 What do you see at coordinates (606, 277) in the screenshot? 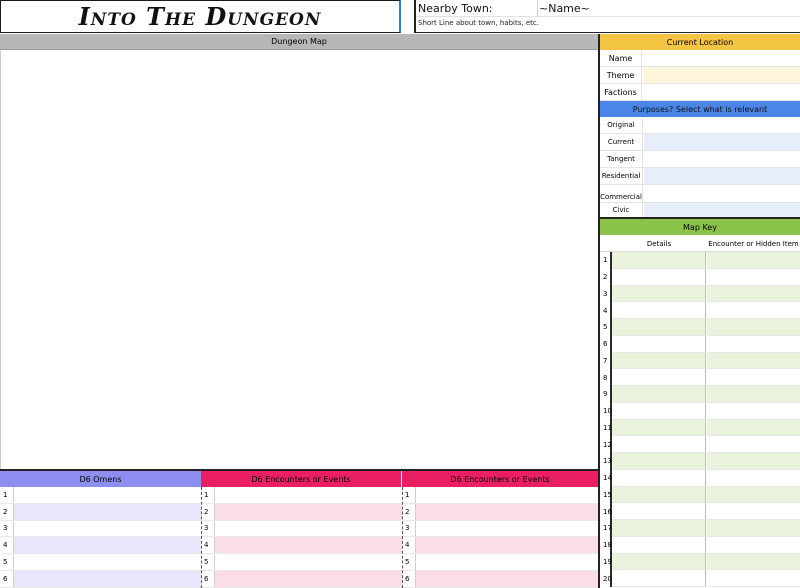
I see `map-key-row-number: 2` at bounding box center [606, 277].